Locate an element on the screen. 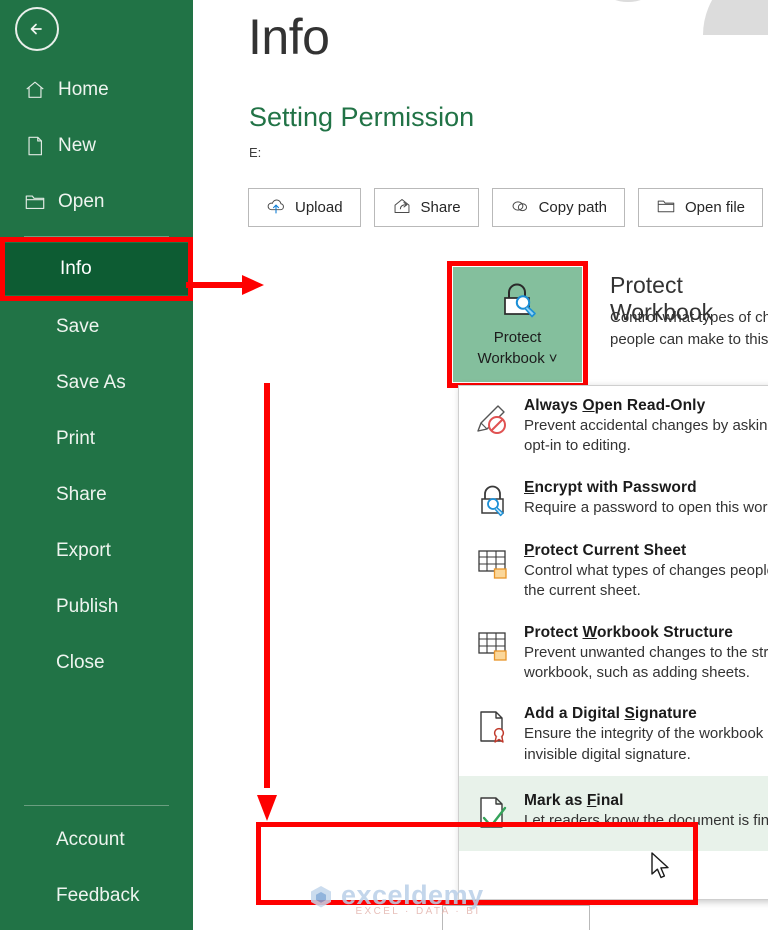 The image size is (768, 930). sidebar-item-label: Home is located at coordinates (83, 89).